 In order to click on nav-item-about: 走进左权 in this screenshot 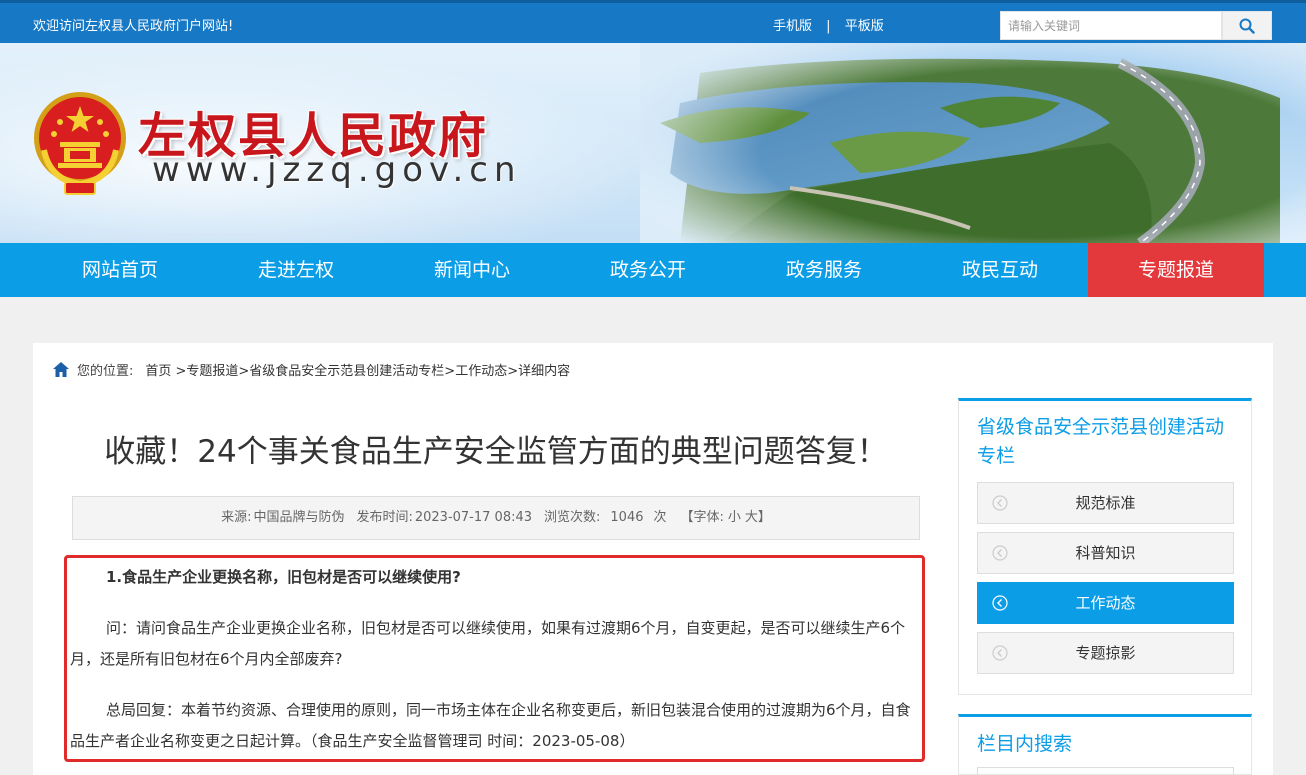, I will do `click(296, 270)`.